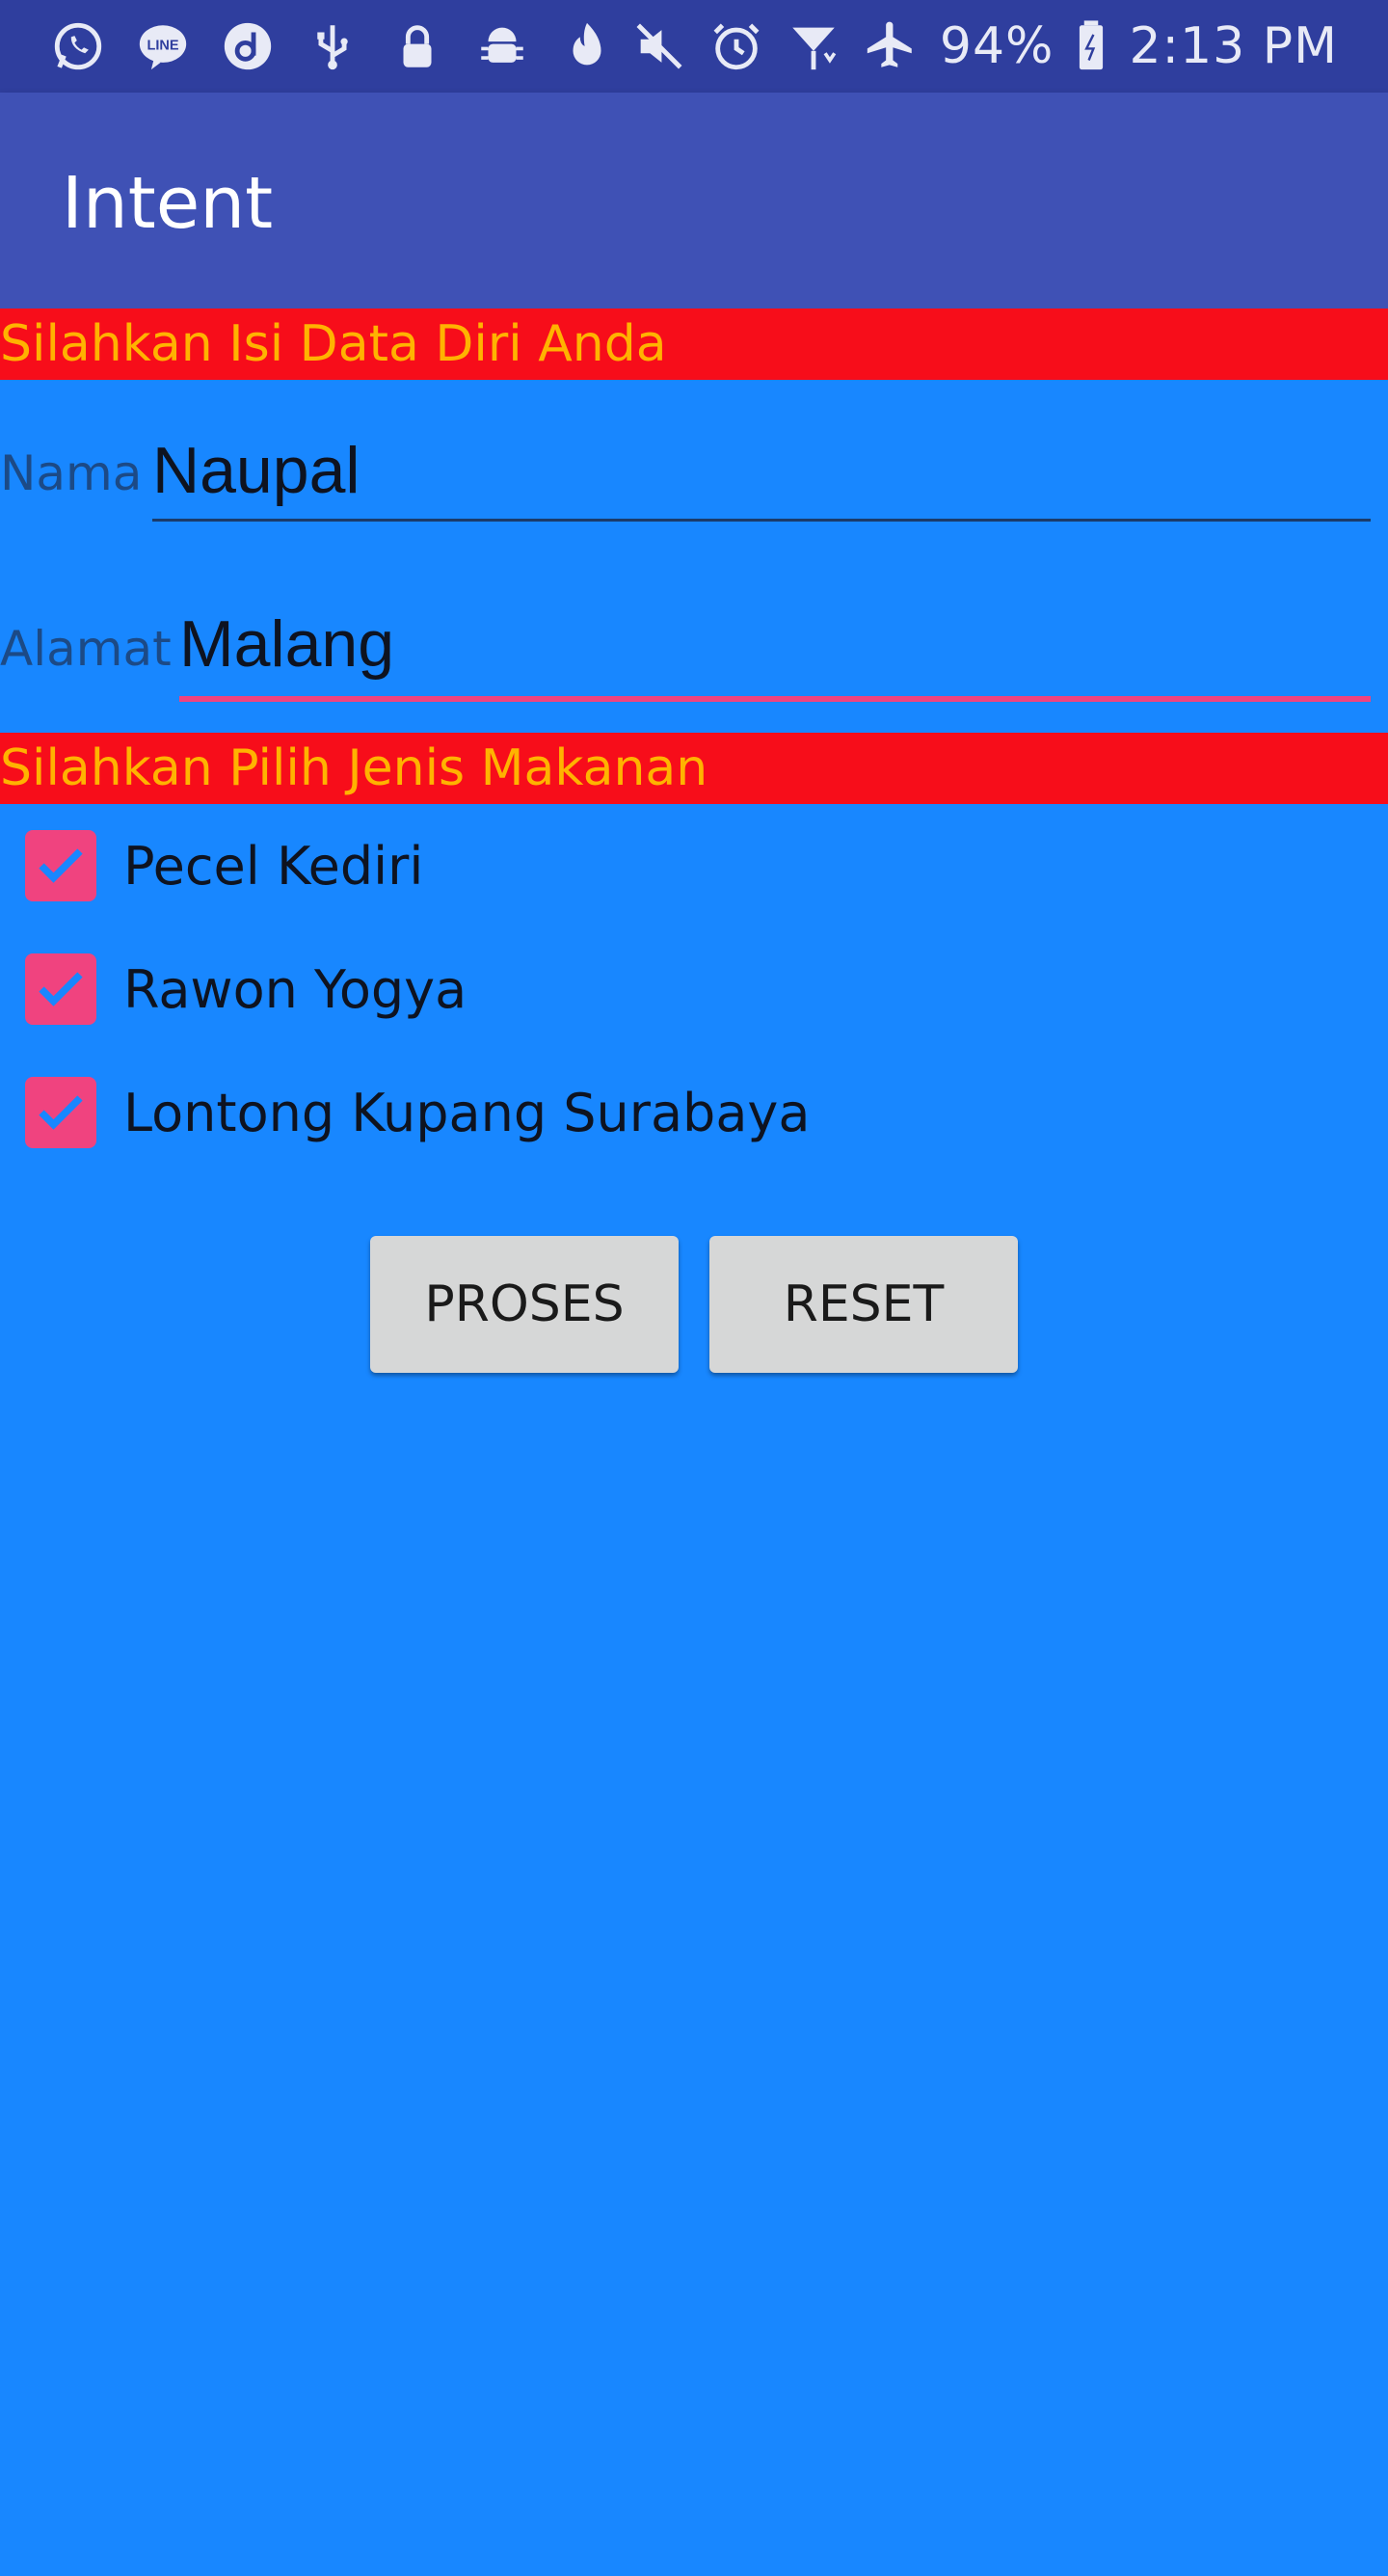 Image resolution: width=1388 pixels, height=2576 pixels. I want to click on status-bar: LINE 94% 2:13 PM, so click(694, 47).